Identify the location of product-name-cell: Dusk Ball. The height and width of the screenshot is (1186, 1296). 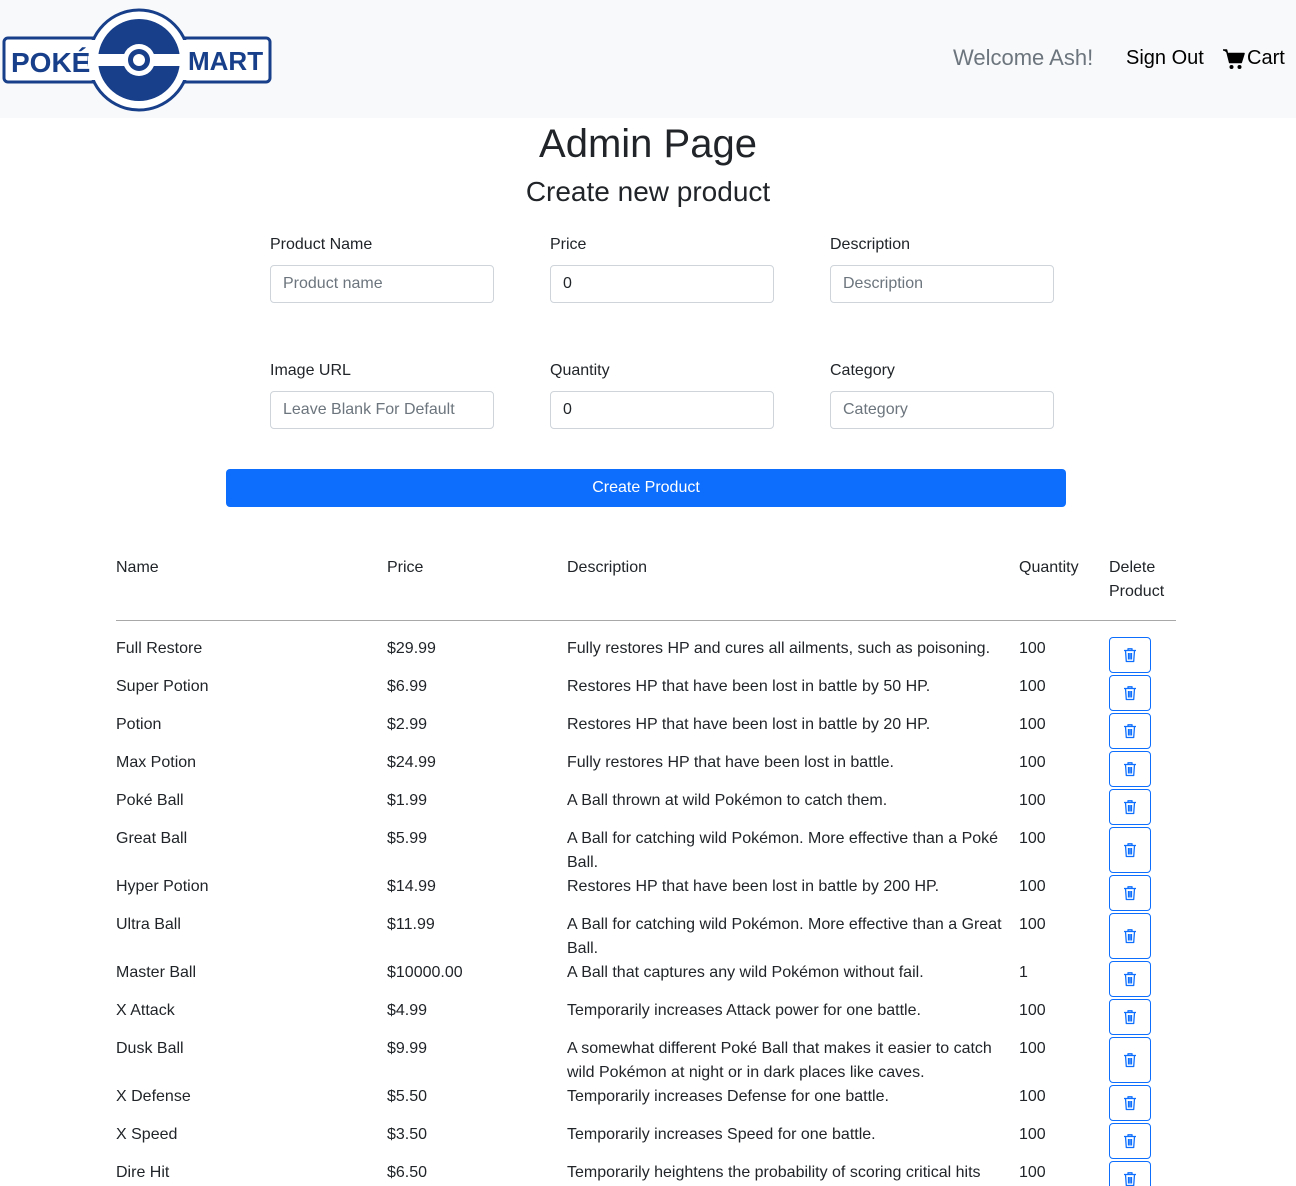
(150, 1048).